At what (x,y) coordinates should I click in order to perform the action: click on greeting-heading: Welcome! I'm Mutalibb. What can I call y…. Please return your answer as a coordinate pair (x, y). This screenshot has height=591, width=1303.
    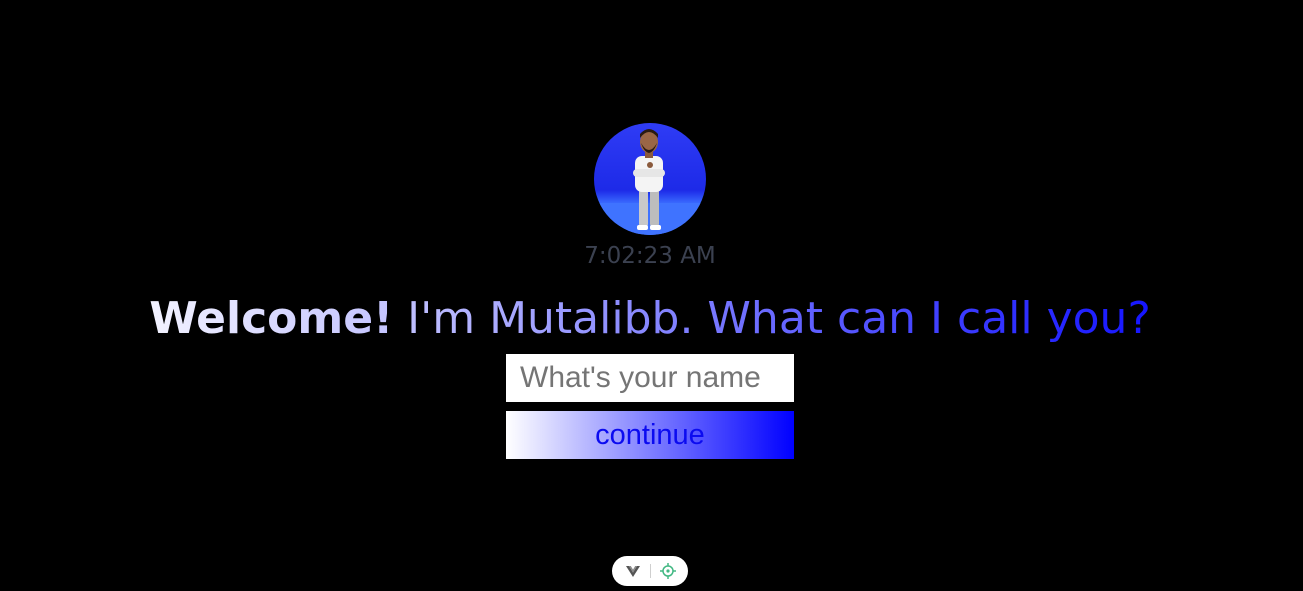
    Looking at the image, I should click on (650, 319).